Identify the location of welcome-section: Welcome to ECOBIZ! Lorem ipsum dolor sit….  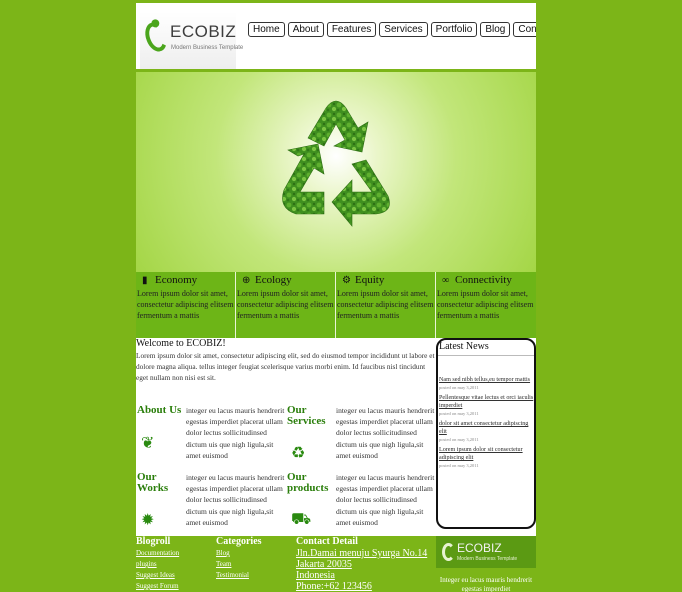
(286, 360).